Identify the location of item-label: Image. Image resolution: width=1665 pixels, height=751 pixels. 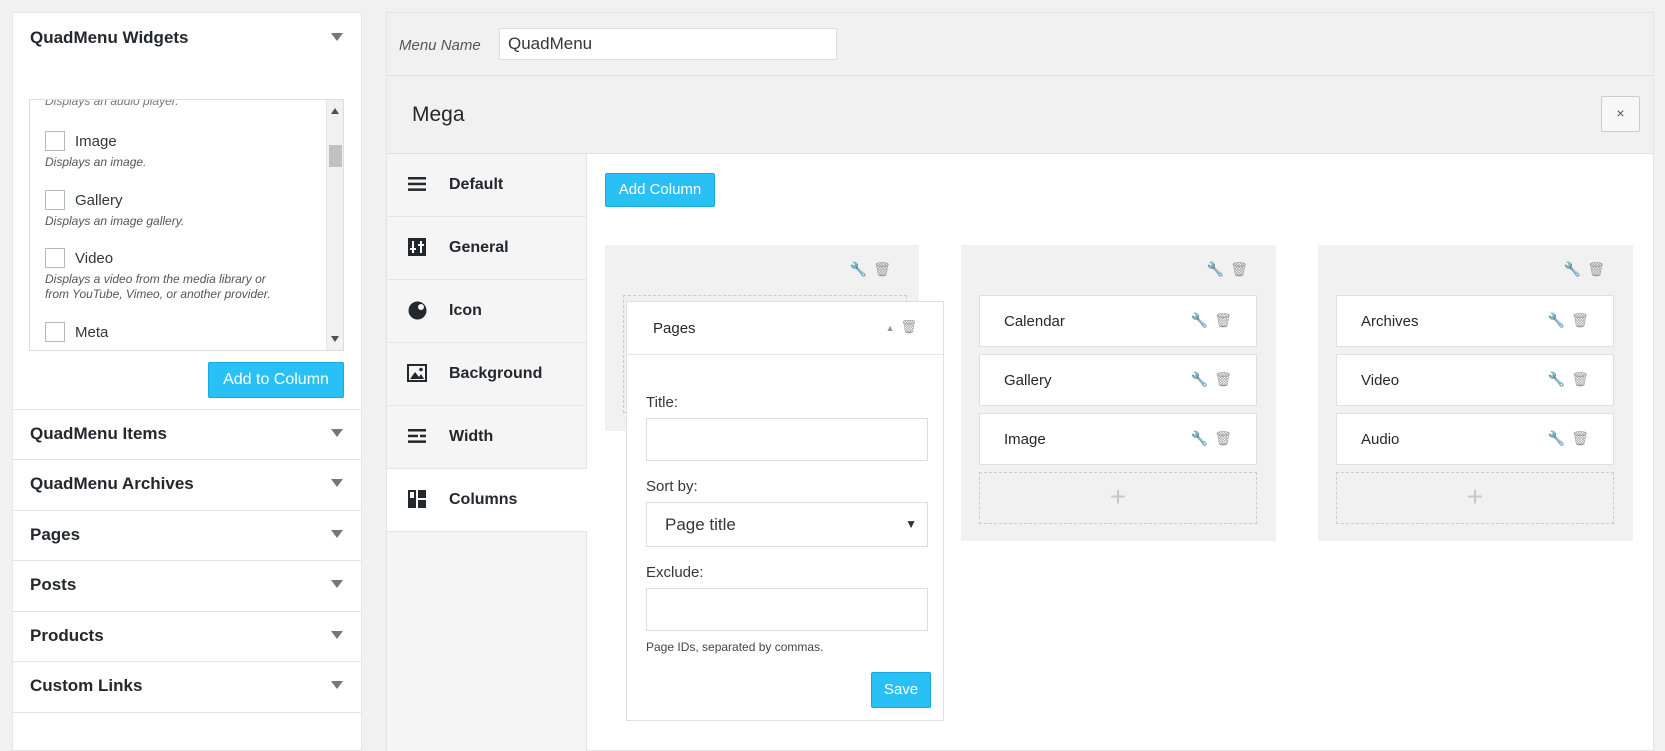
(1025, 439).